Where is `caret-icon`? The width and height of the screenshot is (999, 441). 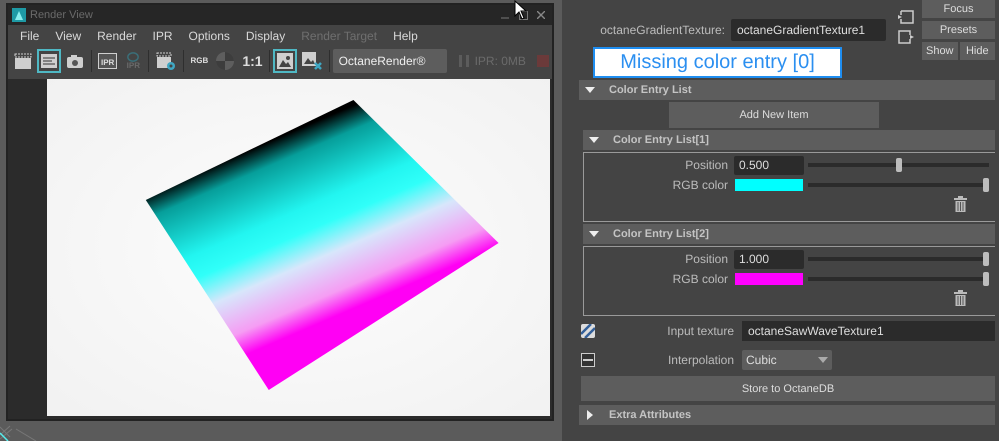 caret-icon is located at coordinates (823, 360).